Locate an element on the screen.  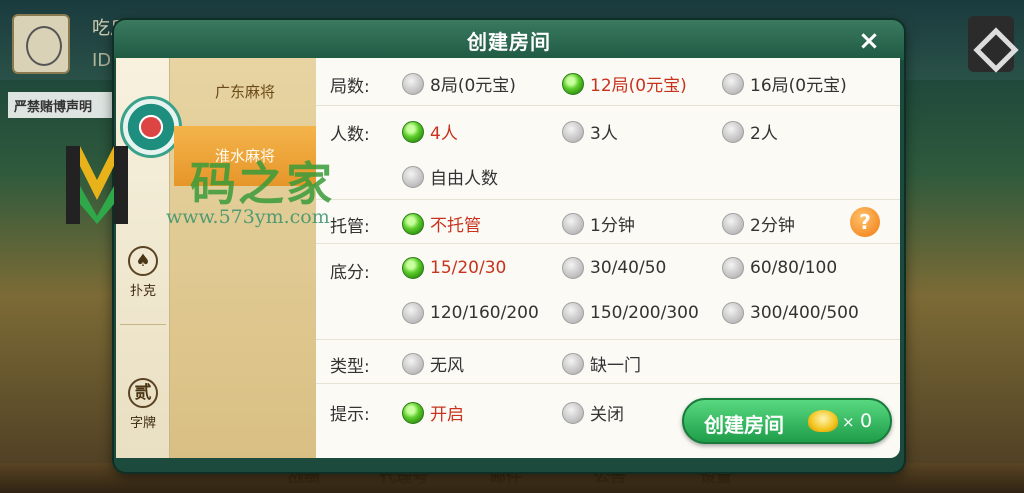
menu-diamond-icon is located at coordinates (991, 44).